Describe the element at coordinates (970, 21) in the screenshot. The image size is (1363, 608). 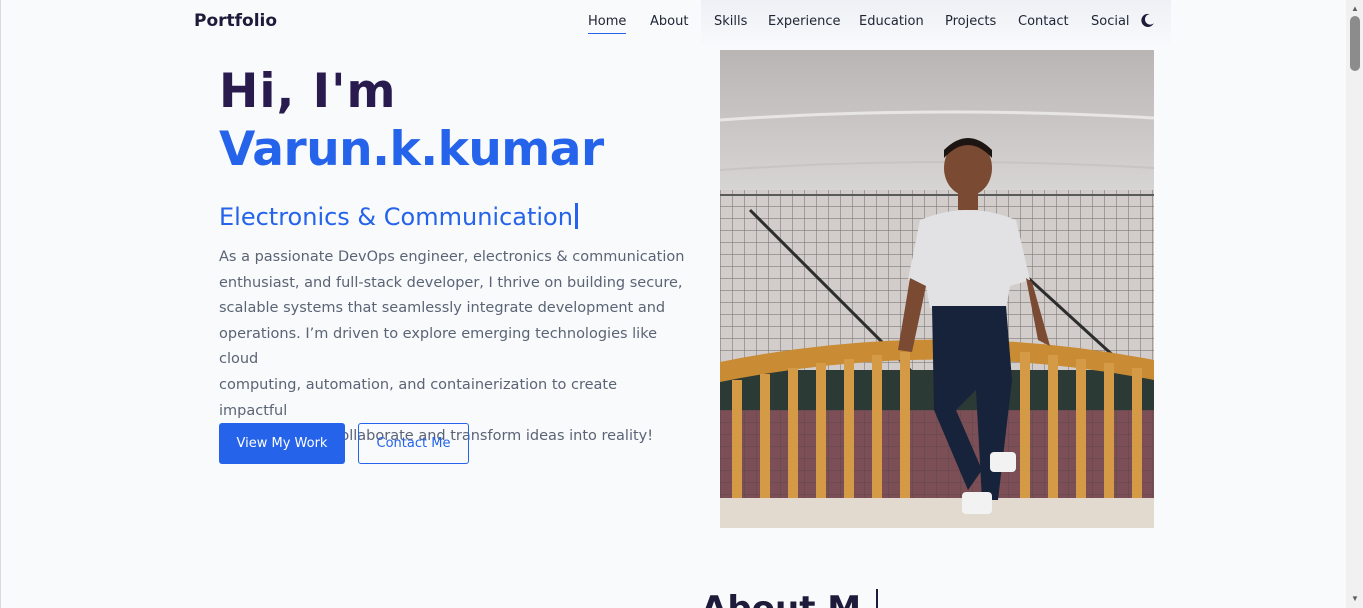
I see `nav-link-projects: Projects` at that location.